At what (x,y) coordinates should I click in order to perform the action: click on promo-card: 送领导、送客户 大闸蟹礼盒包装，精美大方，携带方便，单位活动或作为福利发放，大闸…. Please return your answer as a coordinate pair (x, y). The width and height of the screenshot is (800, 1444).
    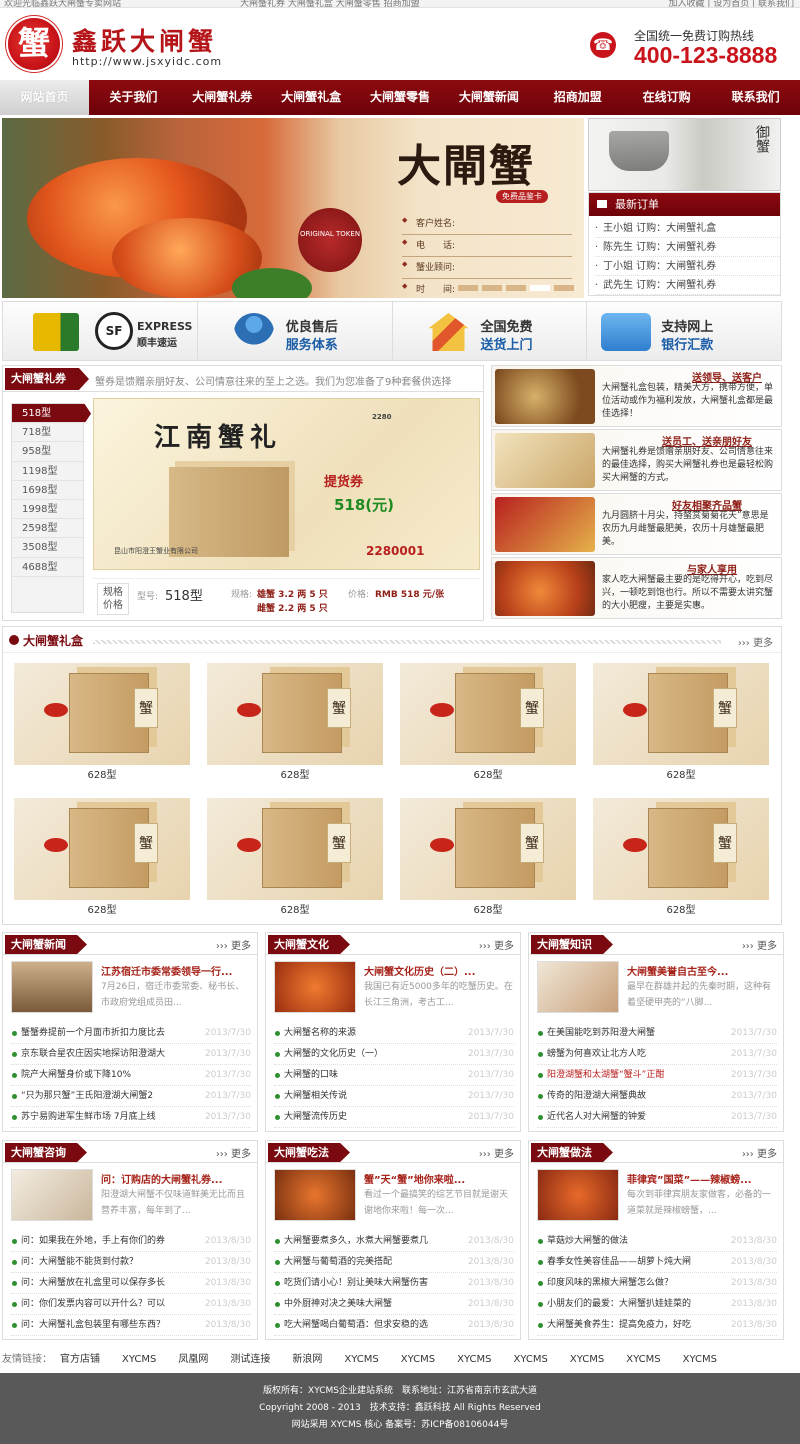
    Looking at the image, I should click on (636, 396).